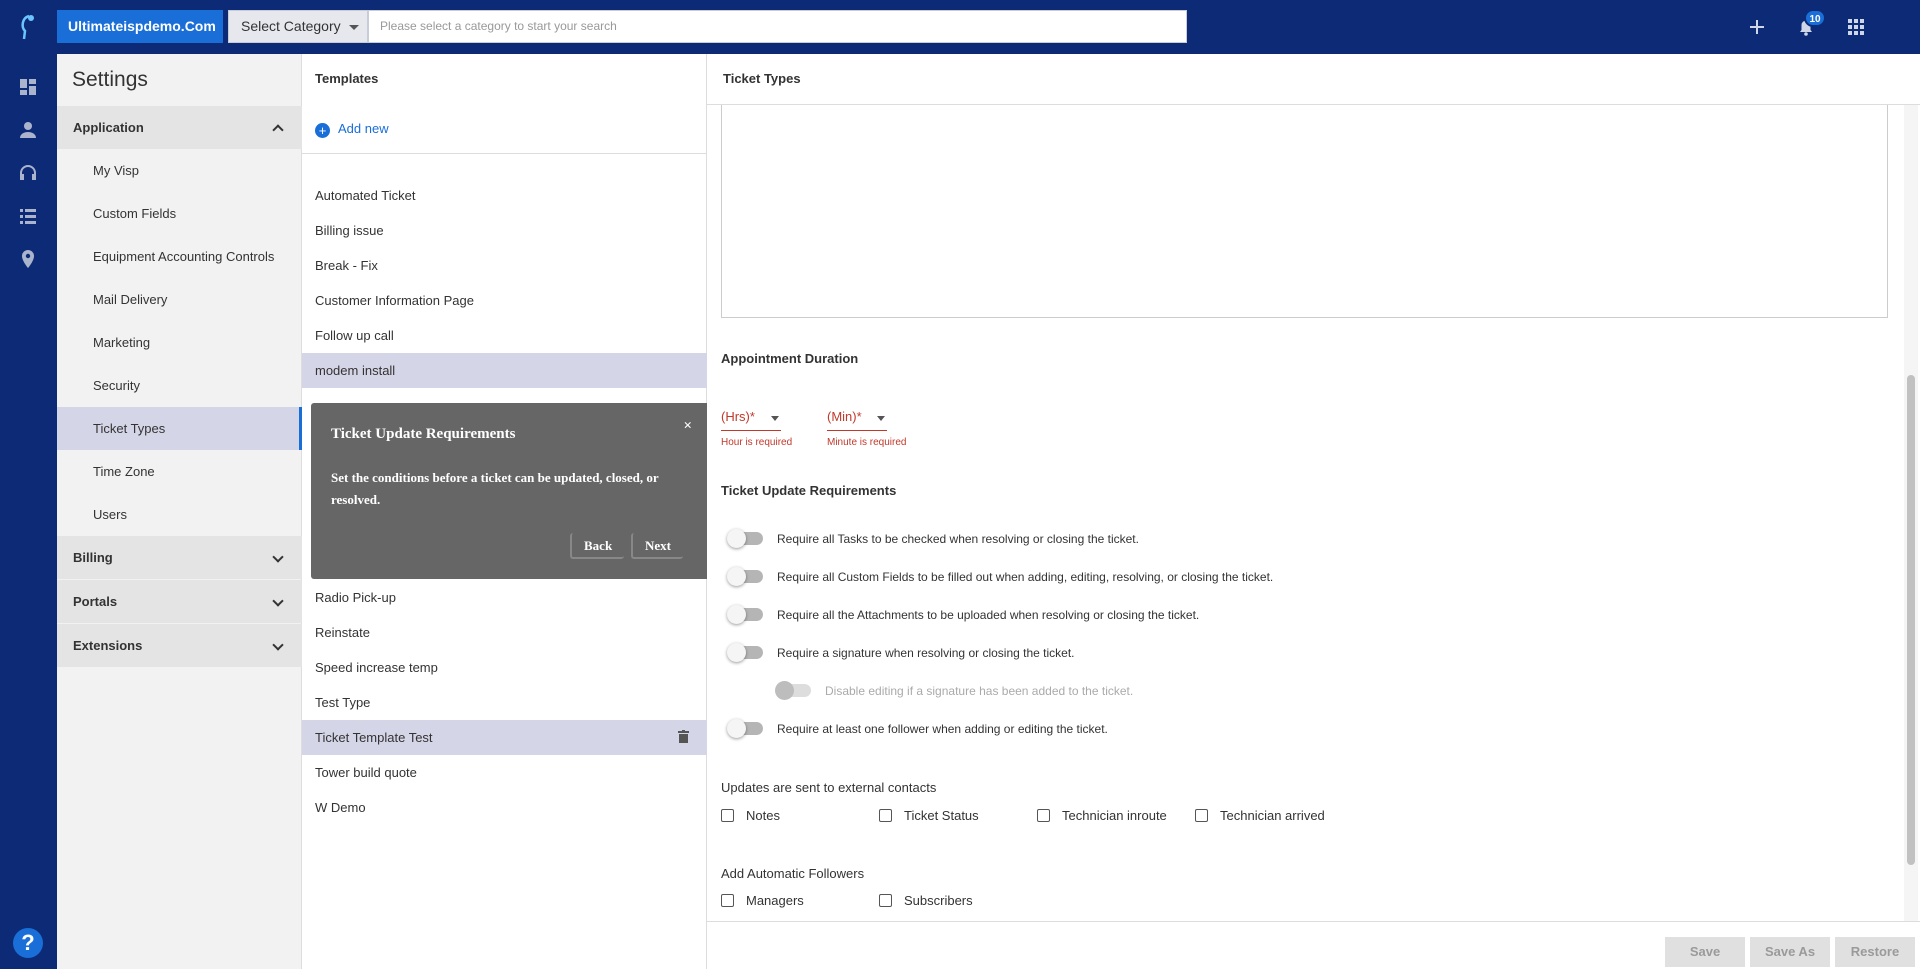 This screenshot has height=969, width=1920. What do you see at coordinates (179, 471) in the screenshot?
I see `settings-item-time-zone: Time Zone` at bounding box center [179, 471].